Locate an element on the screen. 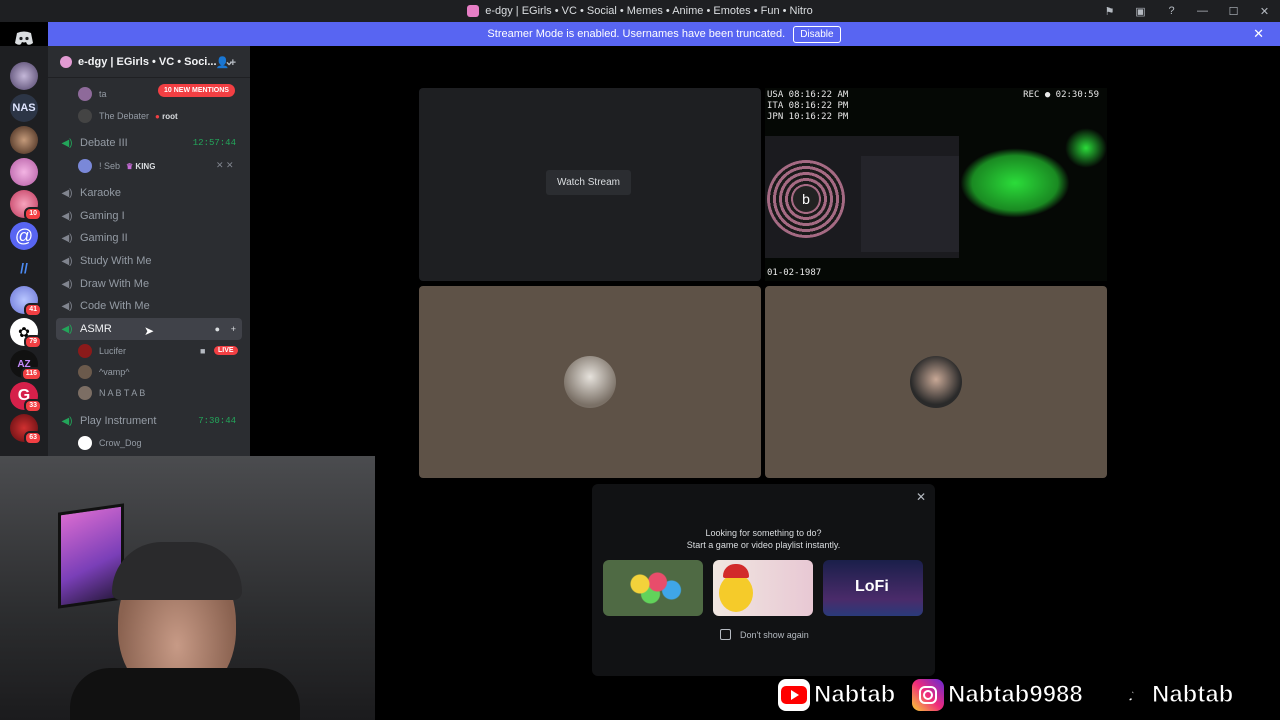 This screenshot has height=720, width=1280. activity-card-lofi: LoFi is located at coordinates (873, 588).